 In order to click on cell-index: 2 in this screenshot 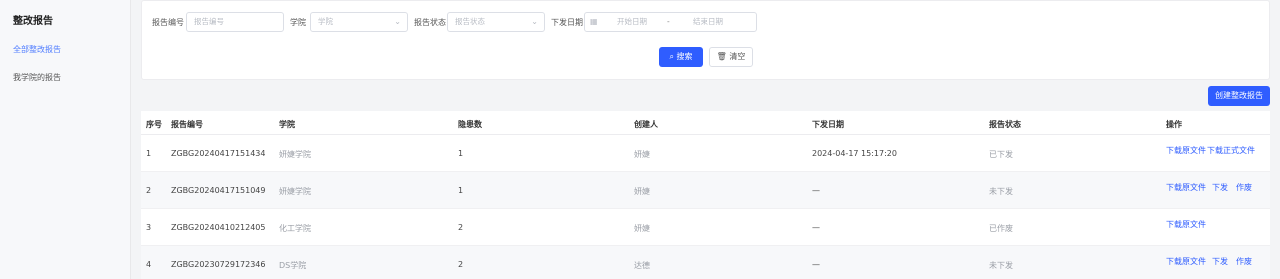, I will do `click(149, 190)`.